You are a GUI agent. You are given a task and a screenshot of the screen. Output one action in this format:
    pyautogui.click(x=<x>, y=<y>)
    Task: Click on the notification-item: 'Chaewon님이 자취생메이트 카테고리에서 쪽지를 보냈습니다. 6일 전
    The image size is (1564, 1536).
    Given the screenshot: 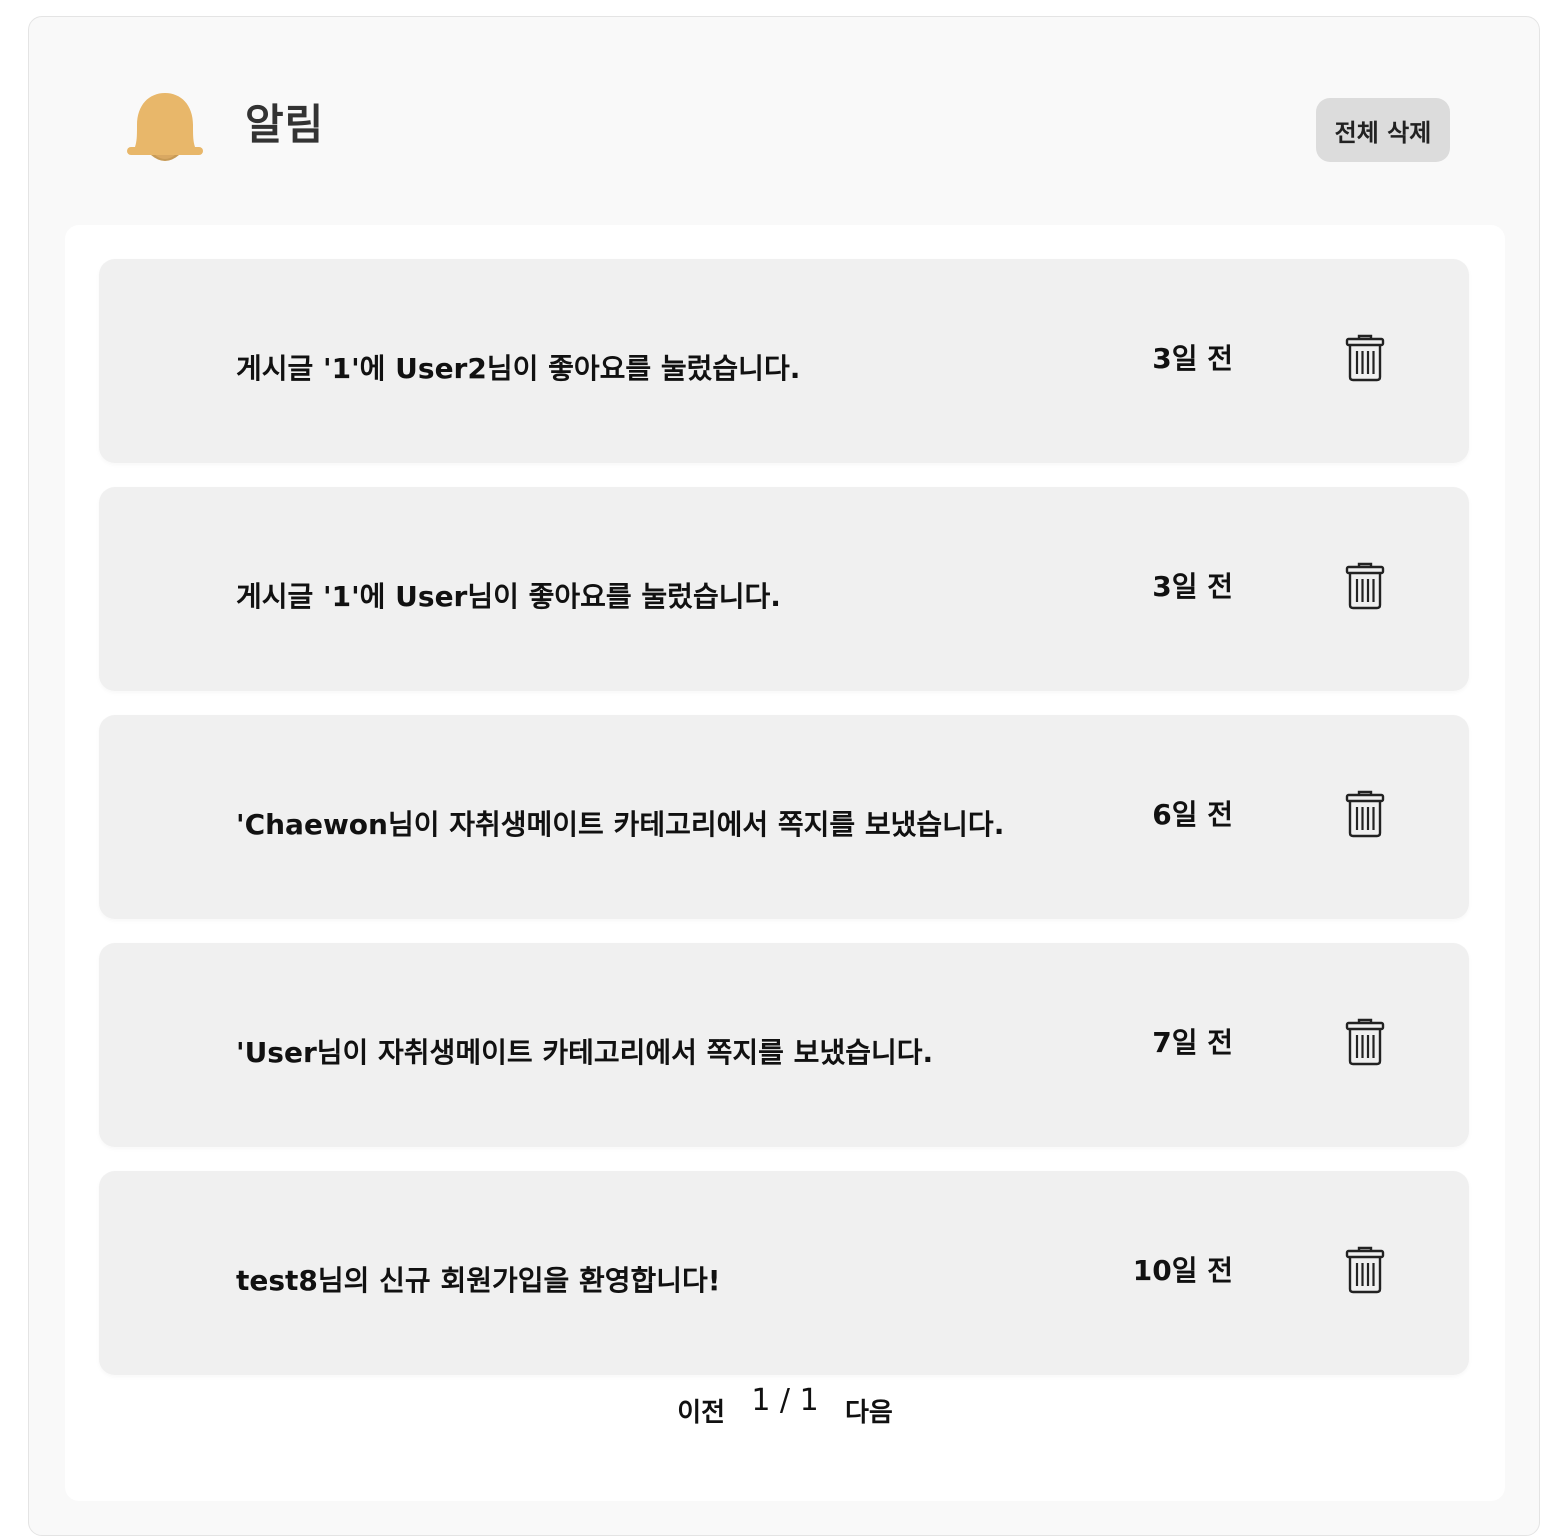 What is the action you would take?
    pyautogui.click(x=784, y=817)
    